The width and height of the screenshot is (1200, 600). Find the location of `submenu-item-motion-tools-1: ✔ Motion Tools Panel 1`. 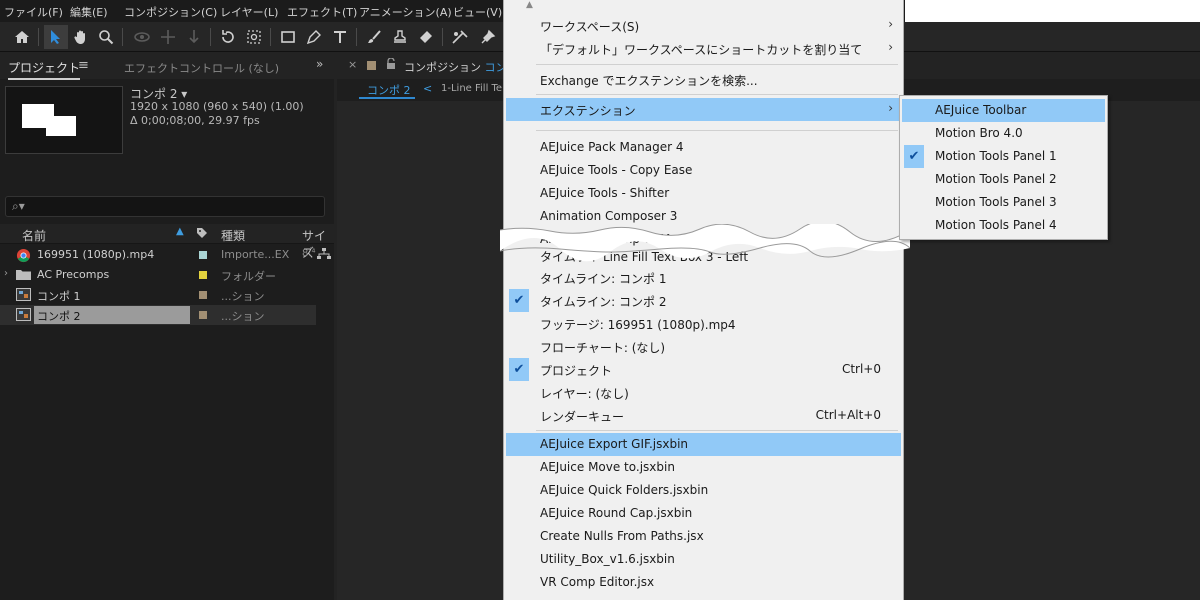

submenu-item-motion-tools-1: ✔ Motion Tools Panel 1 is located at coordinates (1003, 156).